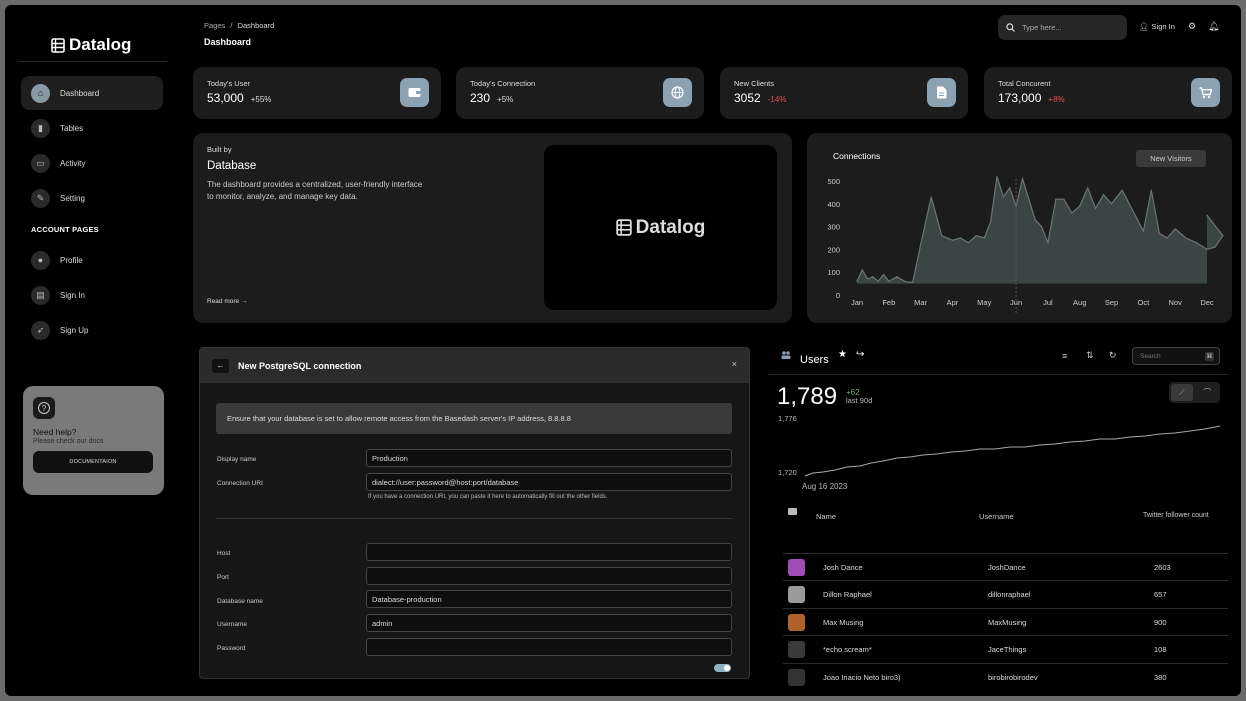 Image resolution: width=1246 pixels, height=701 pixels. I want to click on sidebar-item-profile: ● Profile, so click(92, 260).